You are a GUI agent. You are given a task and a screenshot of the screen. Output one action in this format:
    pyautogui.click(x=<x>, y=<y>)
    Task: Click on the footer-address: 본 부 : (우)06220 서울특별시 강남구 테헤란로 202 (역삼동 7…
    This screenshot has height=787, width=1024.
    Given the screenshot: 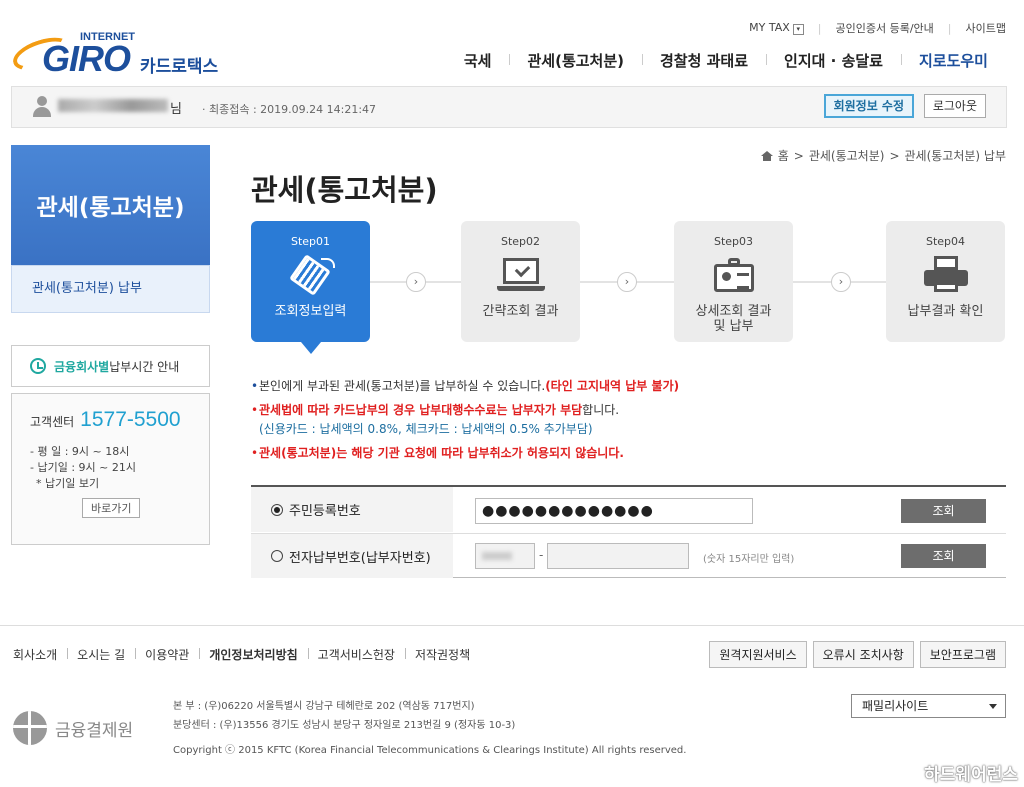 What is the action you would take?
    pyautogui.click(x=429, y=728)
    